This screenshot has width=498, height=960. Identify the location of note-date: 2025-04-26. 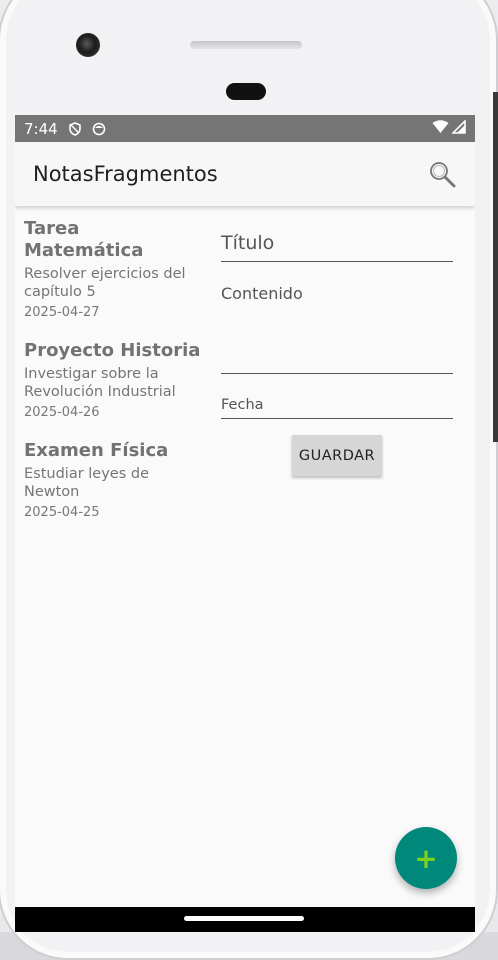
(62, 412).